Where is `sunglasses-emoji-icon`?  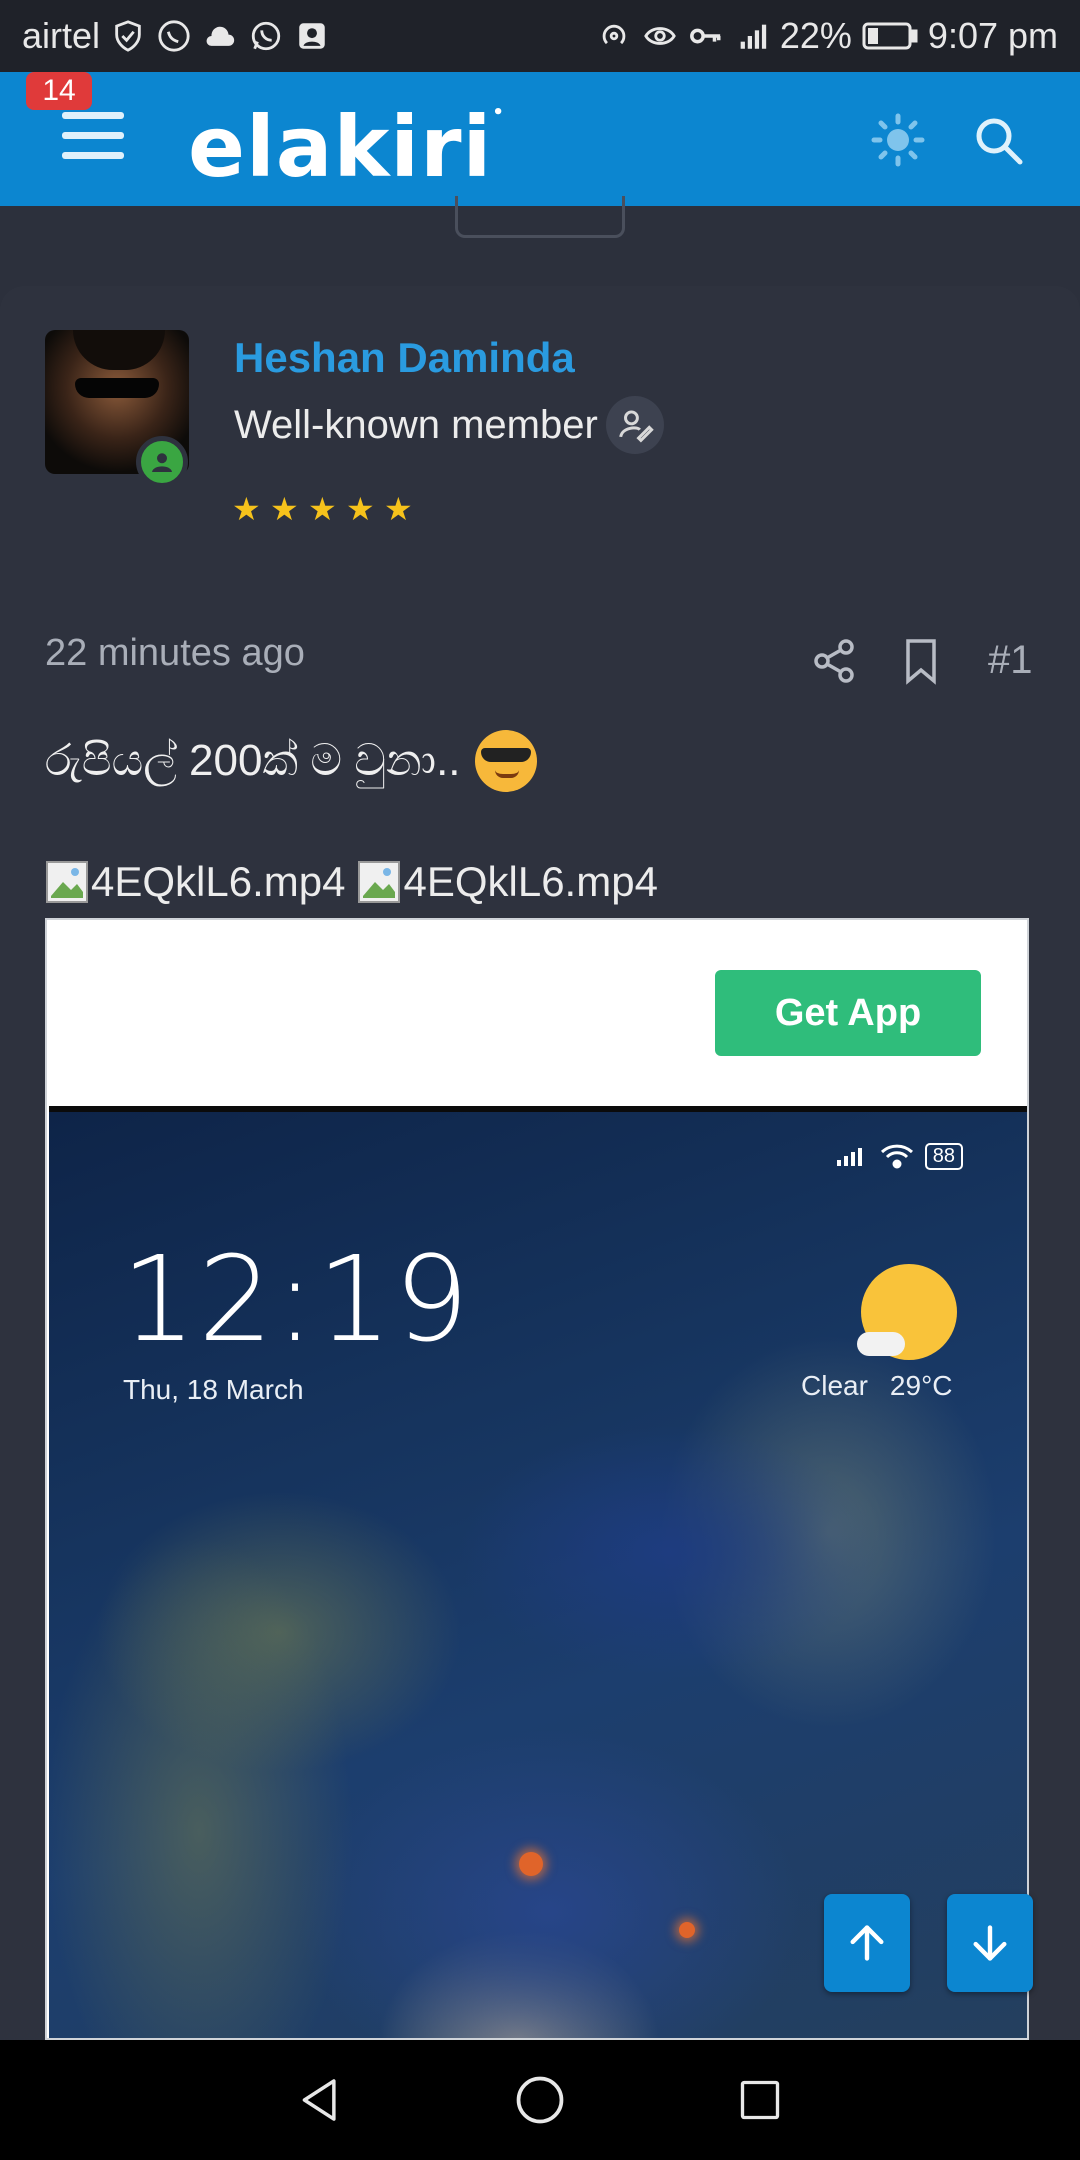
sunglasses-emoji-icon is located at coordinates (505, 761).